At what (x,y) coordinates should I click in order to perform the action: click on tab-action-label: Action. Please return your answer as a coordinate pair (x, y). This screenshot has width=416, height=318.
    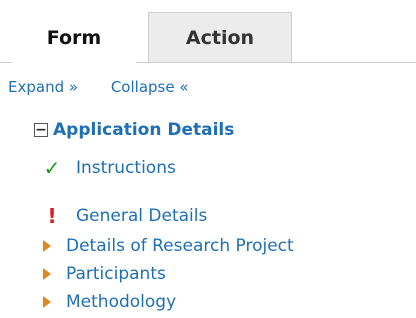
    Looking at the image, I should click on (220, 37).